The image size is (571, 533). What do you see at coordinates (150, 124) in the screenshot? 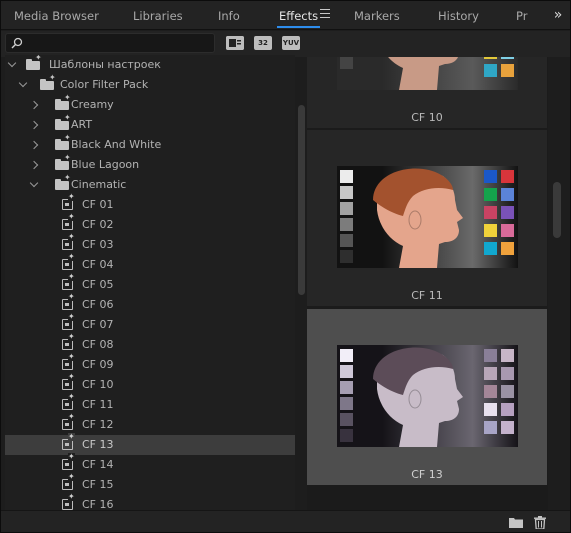
I see `tree-folder-row: ✦ ART` at bounding box center [150, 124].